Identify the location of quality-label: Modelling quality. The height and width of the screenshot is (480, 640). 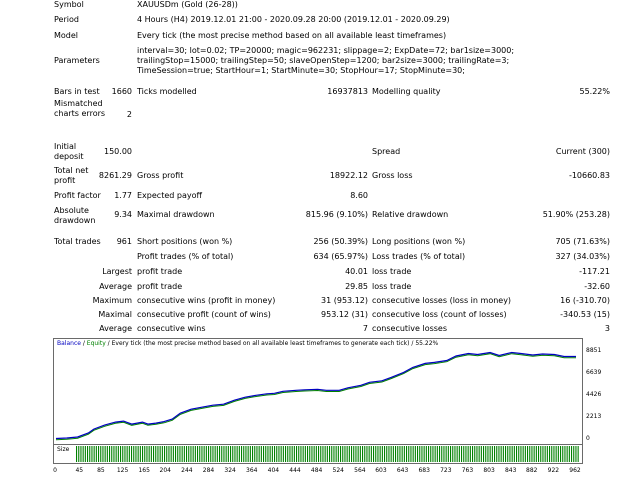
(406, 91).